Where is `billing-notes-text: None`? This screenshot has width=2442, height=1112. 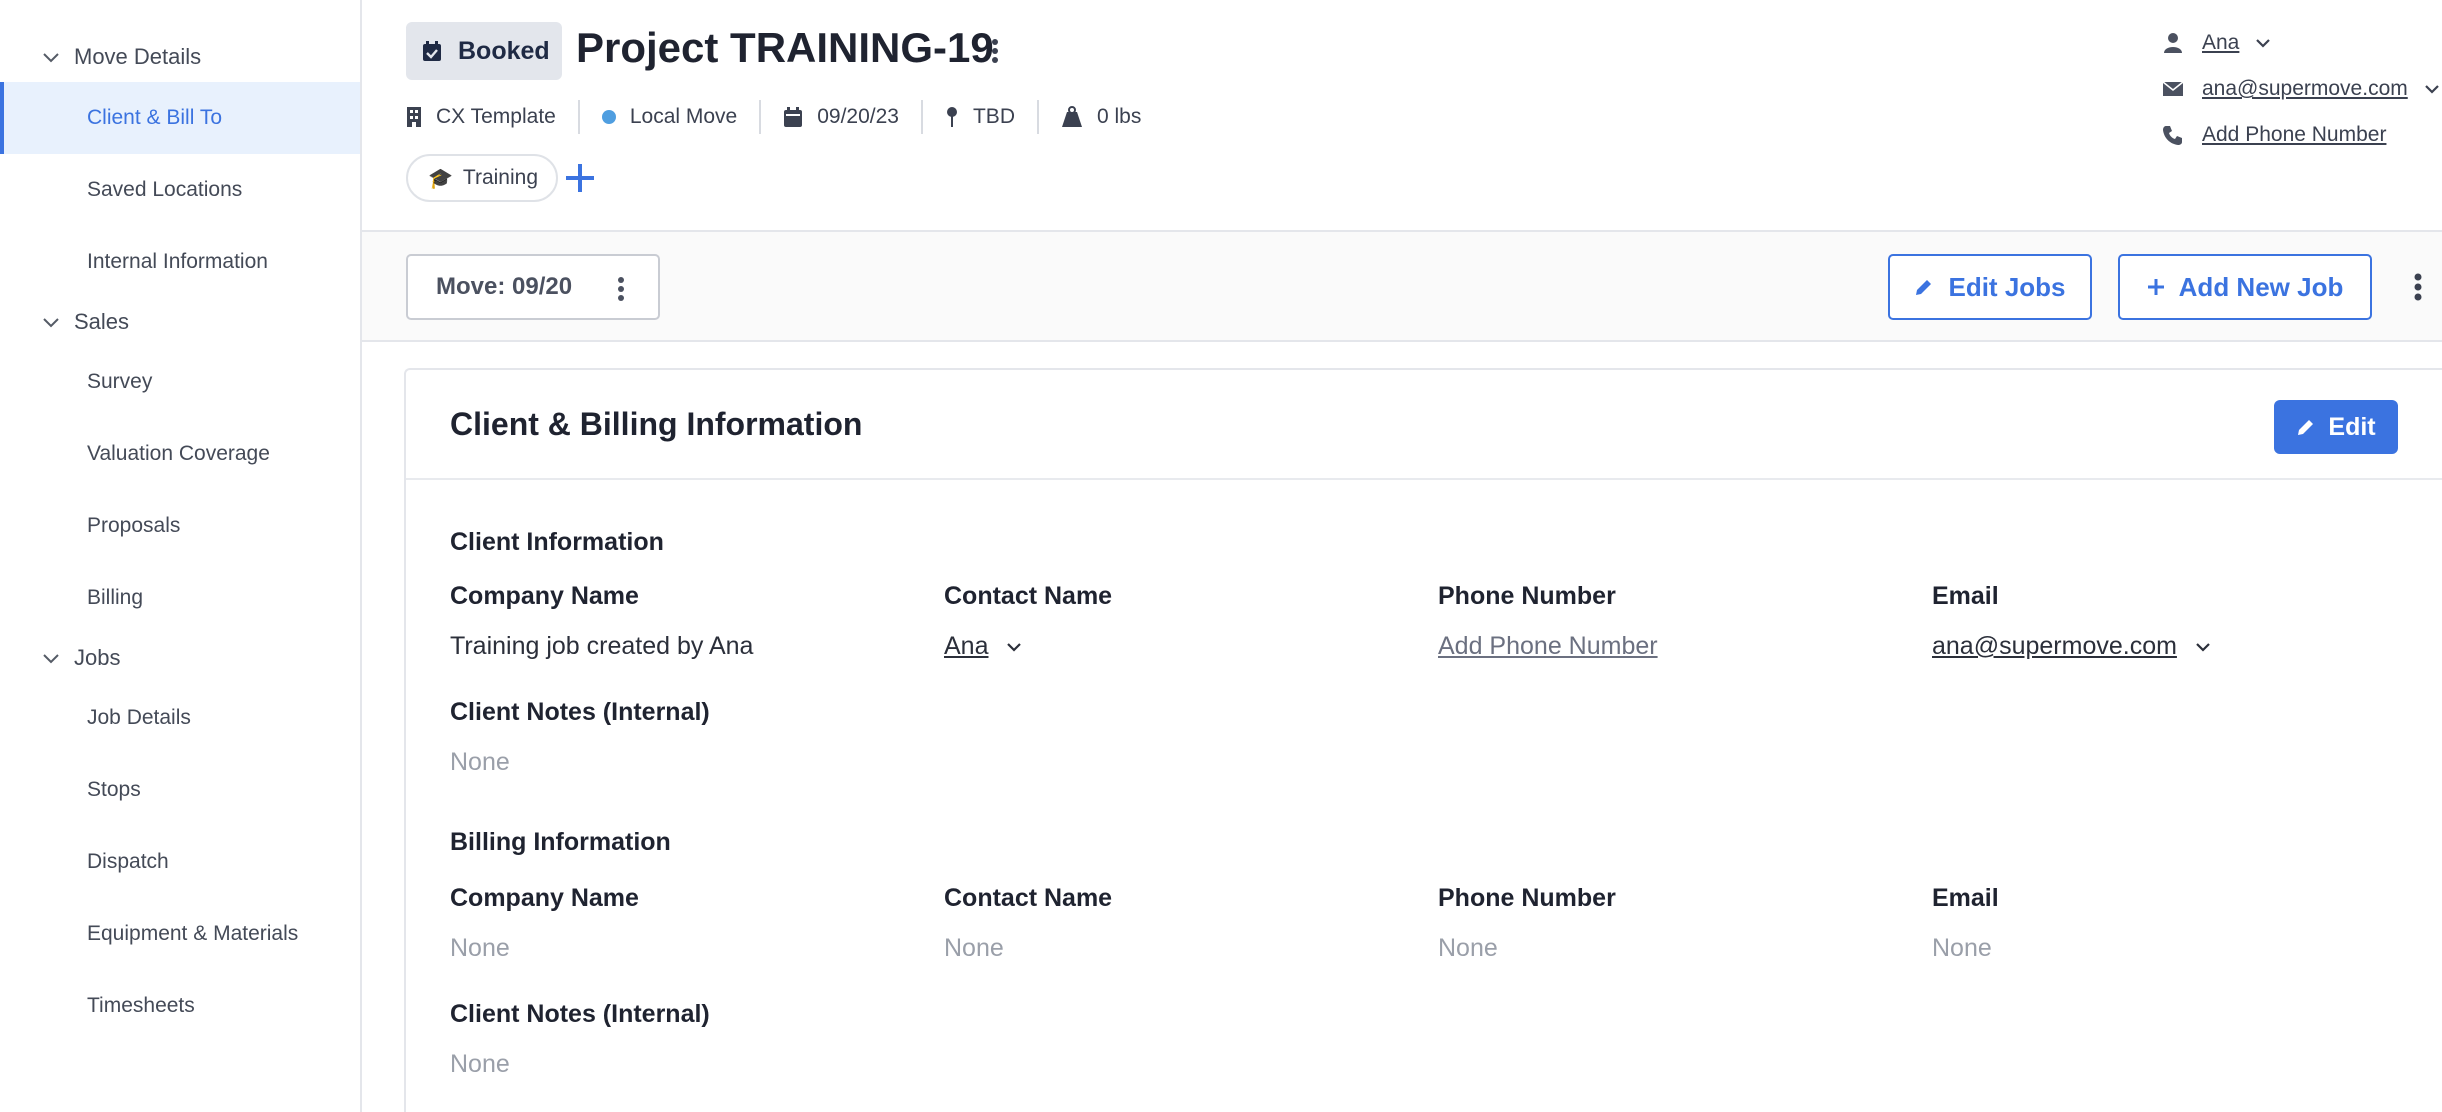 billing-notes-text: None is located at coordinates (480, 1064).